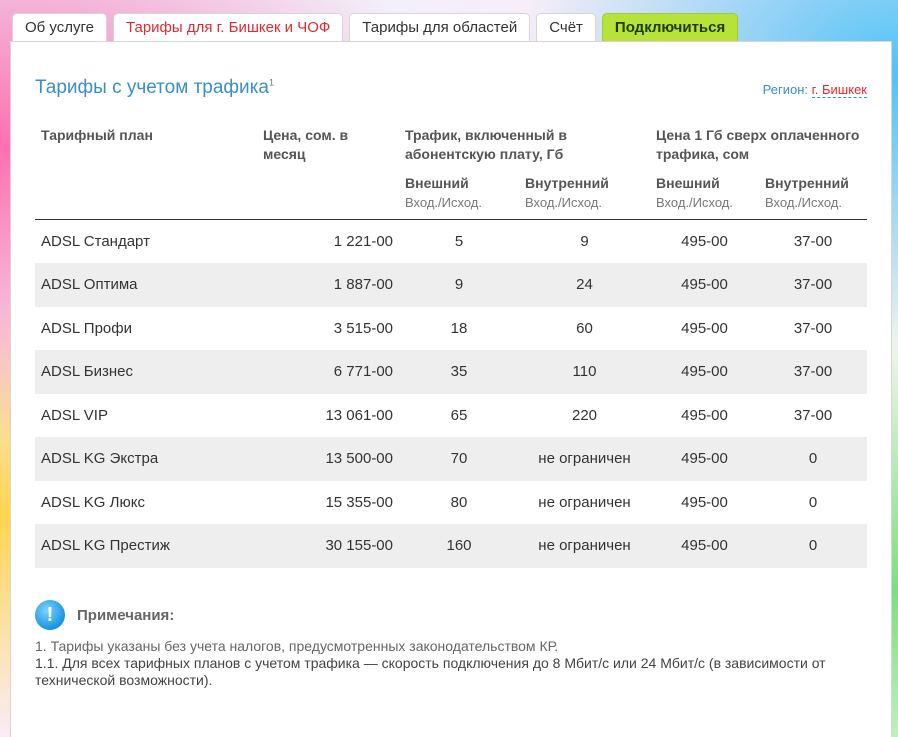 The image size is (898, 737). I want to click on cell-plan-name: ADSL KG Престиж, so click(146, 546).